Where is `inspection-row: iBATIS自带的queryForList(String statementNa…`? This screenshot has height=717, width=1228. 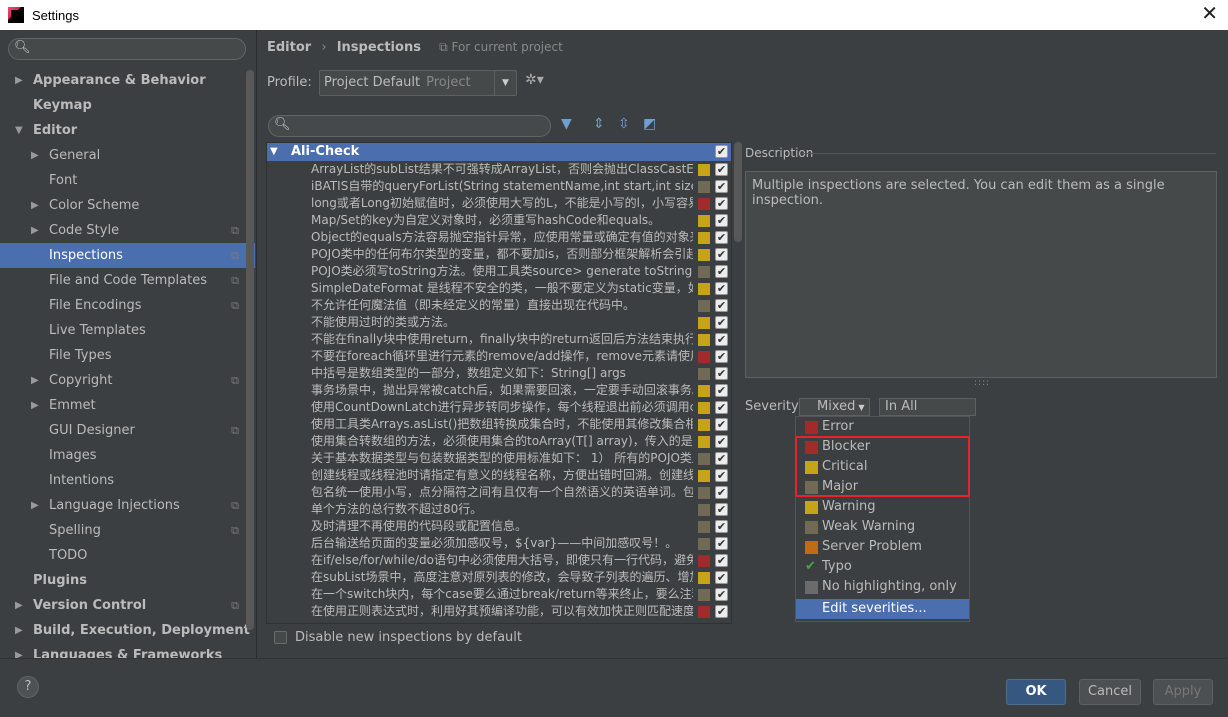 inspection-row: iBATIS自带的queryForList(String statementNa… is located at coordinates (499, 186).